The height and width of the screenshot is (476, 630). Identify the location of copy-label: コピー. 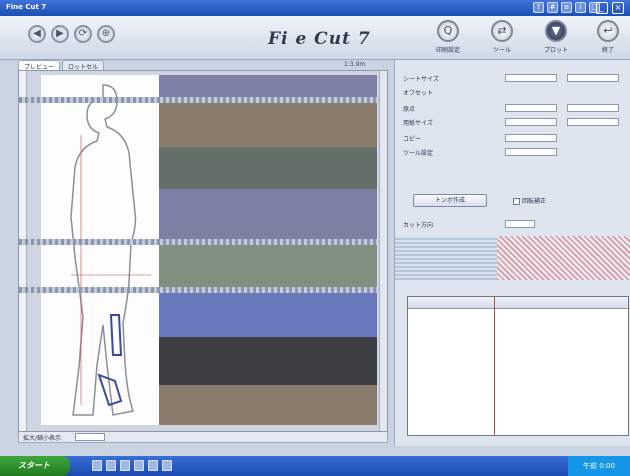
(412, 139).